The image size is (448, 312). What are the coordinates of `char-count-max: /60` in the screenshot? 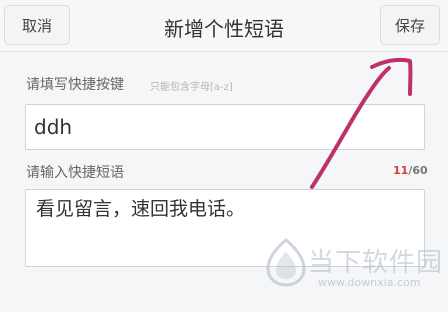 It's located at (418, 170).